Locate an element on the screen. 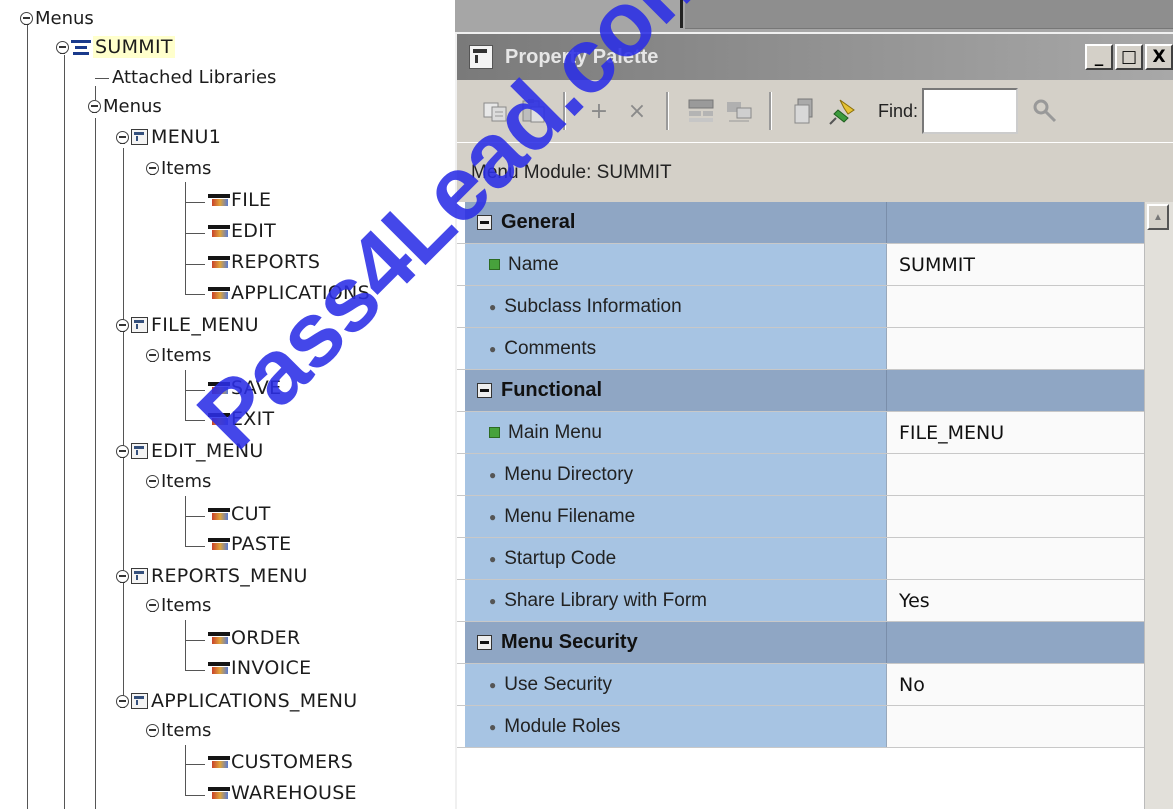 This screenshot has height=809, width=1173. tree-node-menu-item: CUT is located at coordinates (239, 514).